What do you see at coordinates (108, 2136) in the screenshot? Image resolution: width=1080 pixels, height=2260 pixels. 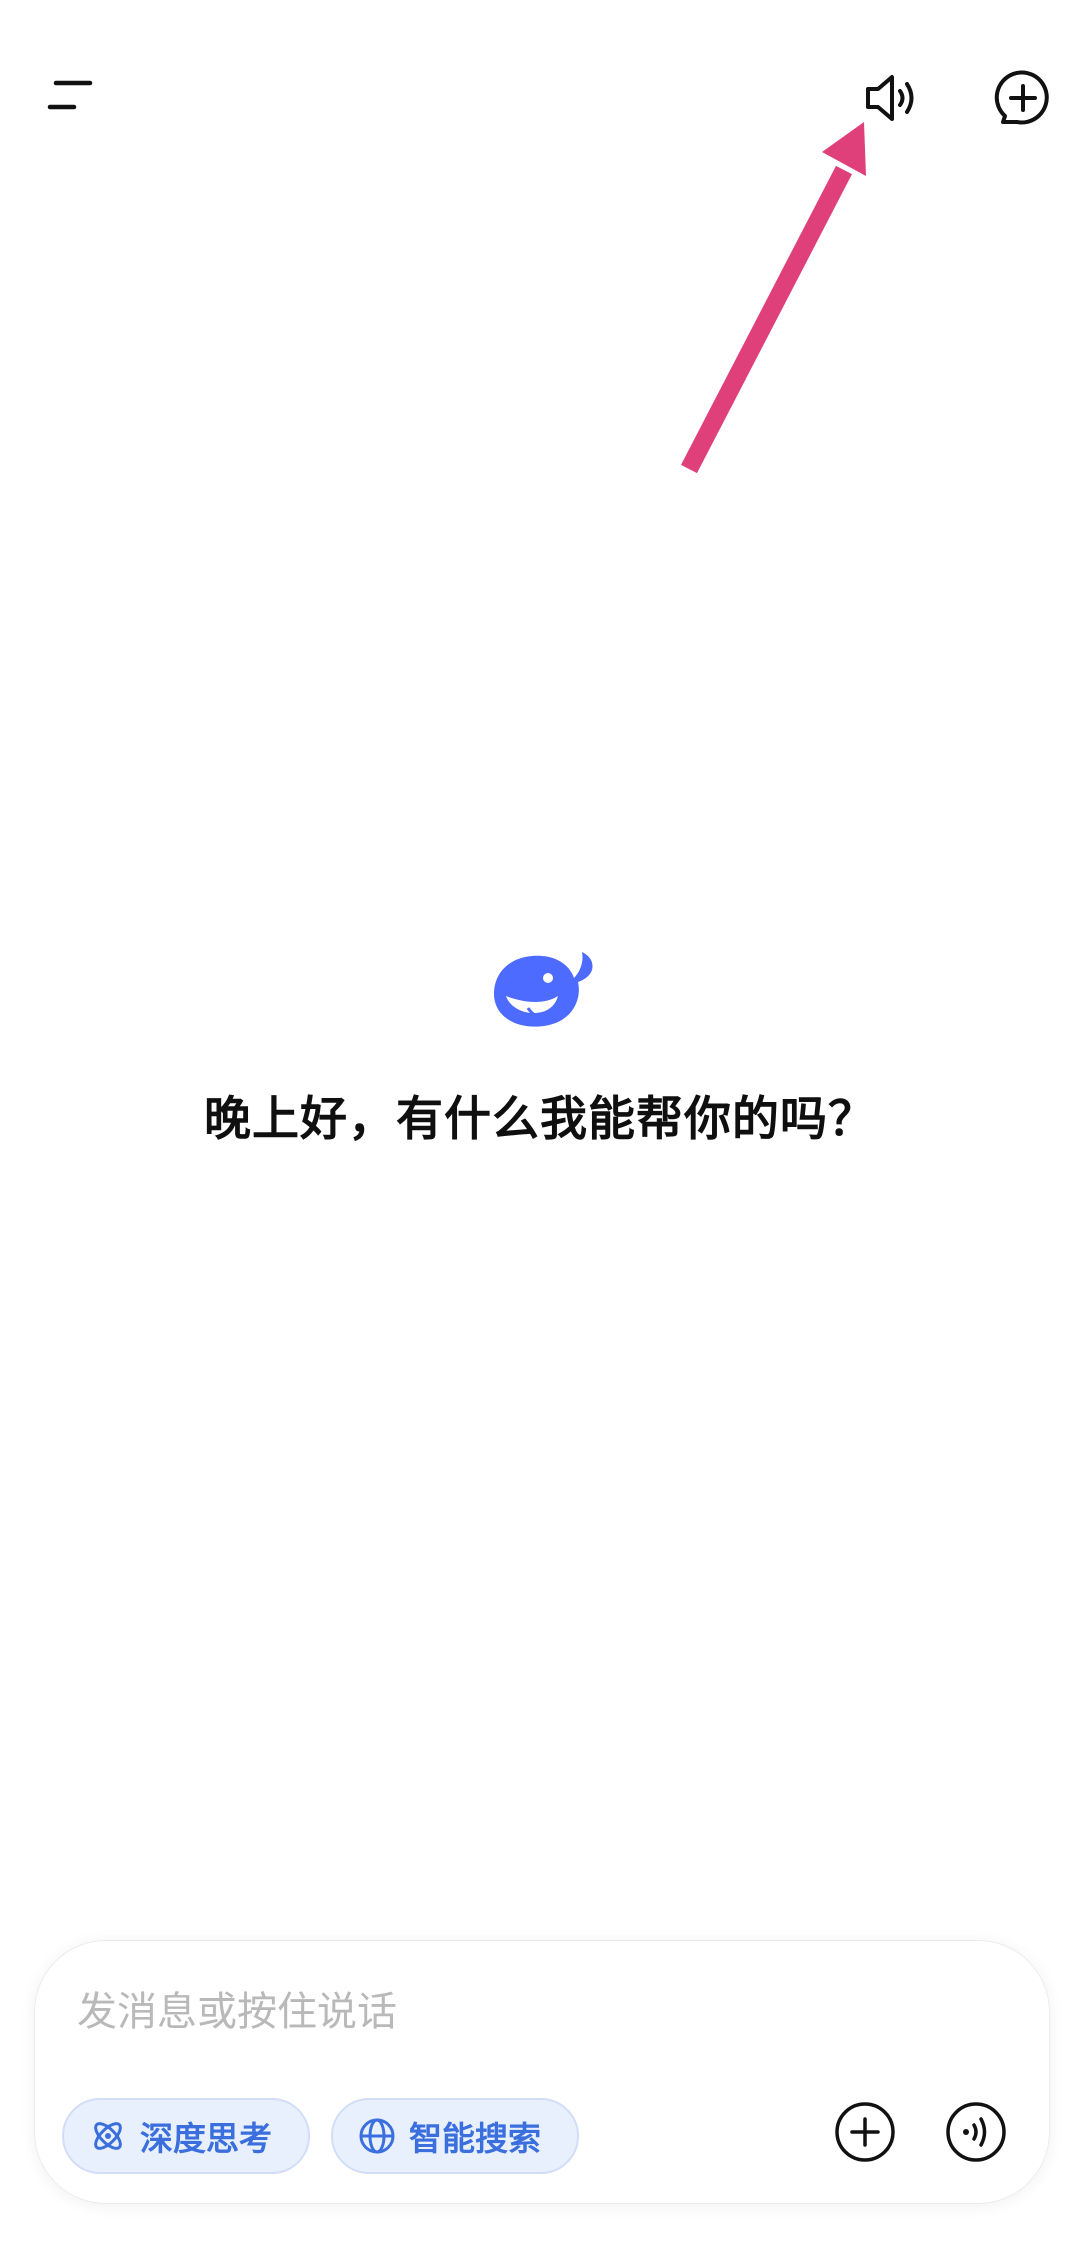 I see `atom-icon` at bounding box center [108, 2136].